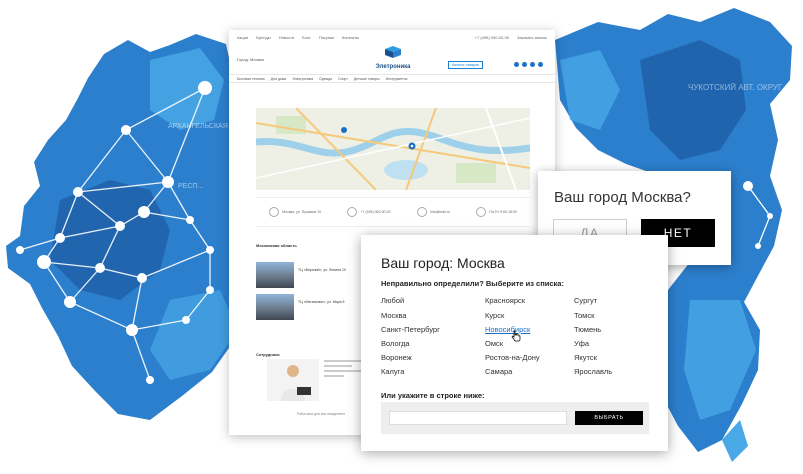 This screenshot has width=803, height=474. Describe the element at coordinates (322, 270) in the screenshot. I see `store-title: ТЦ «Верхний», ул. Ленина 10` at that location.